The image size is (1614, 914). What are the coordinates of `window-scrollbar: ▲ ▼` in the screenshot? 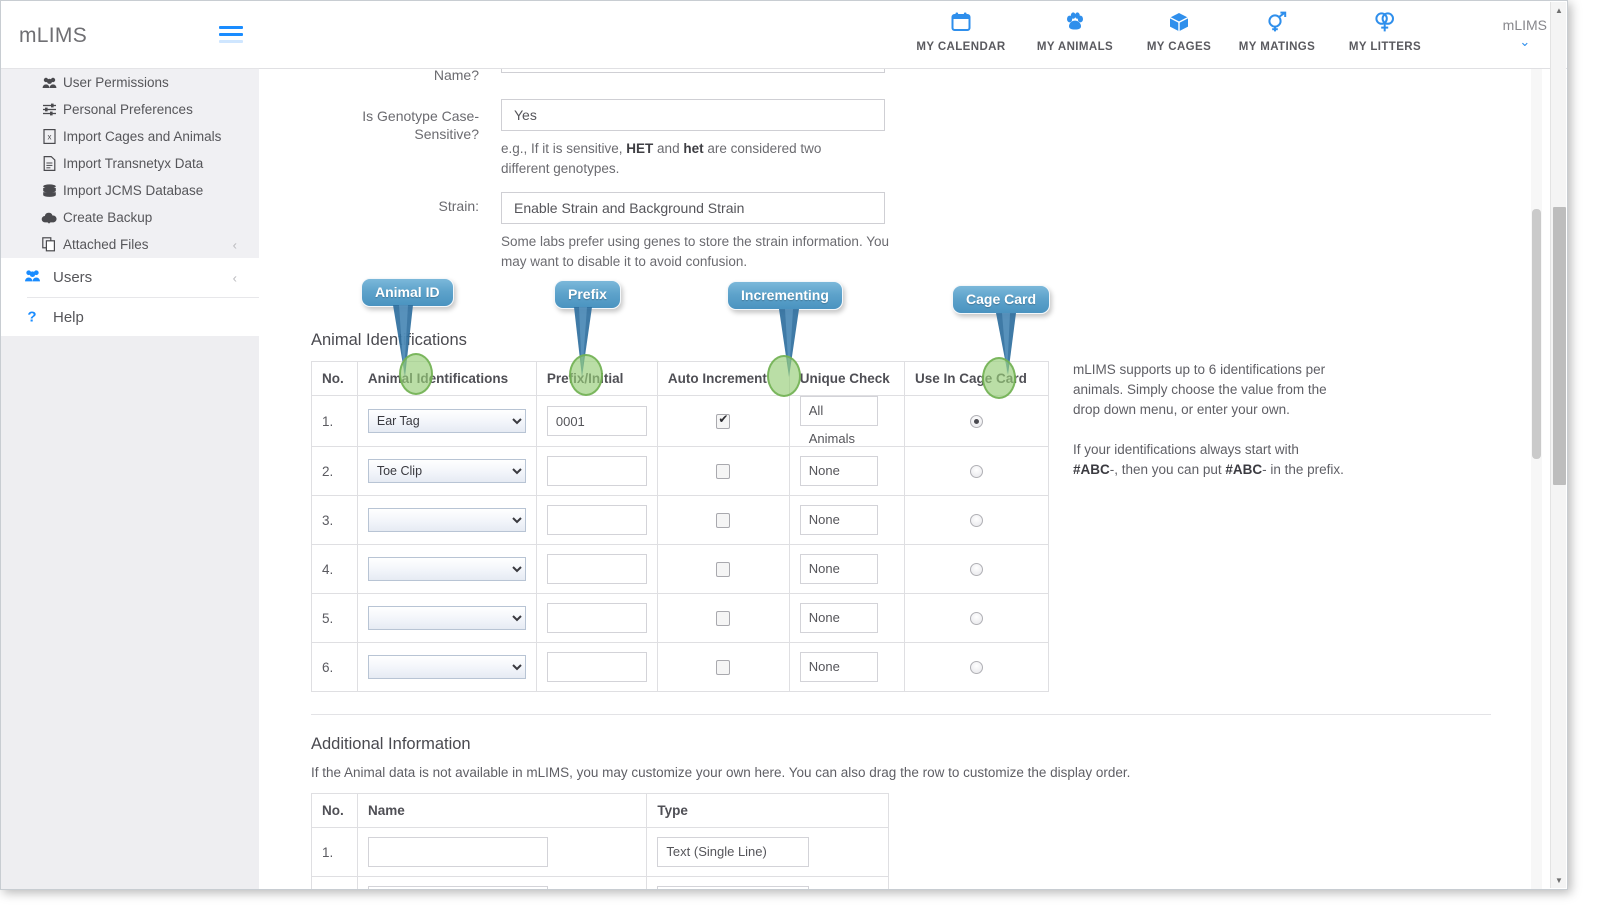 It's located at (1558, 445).